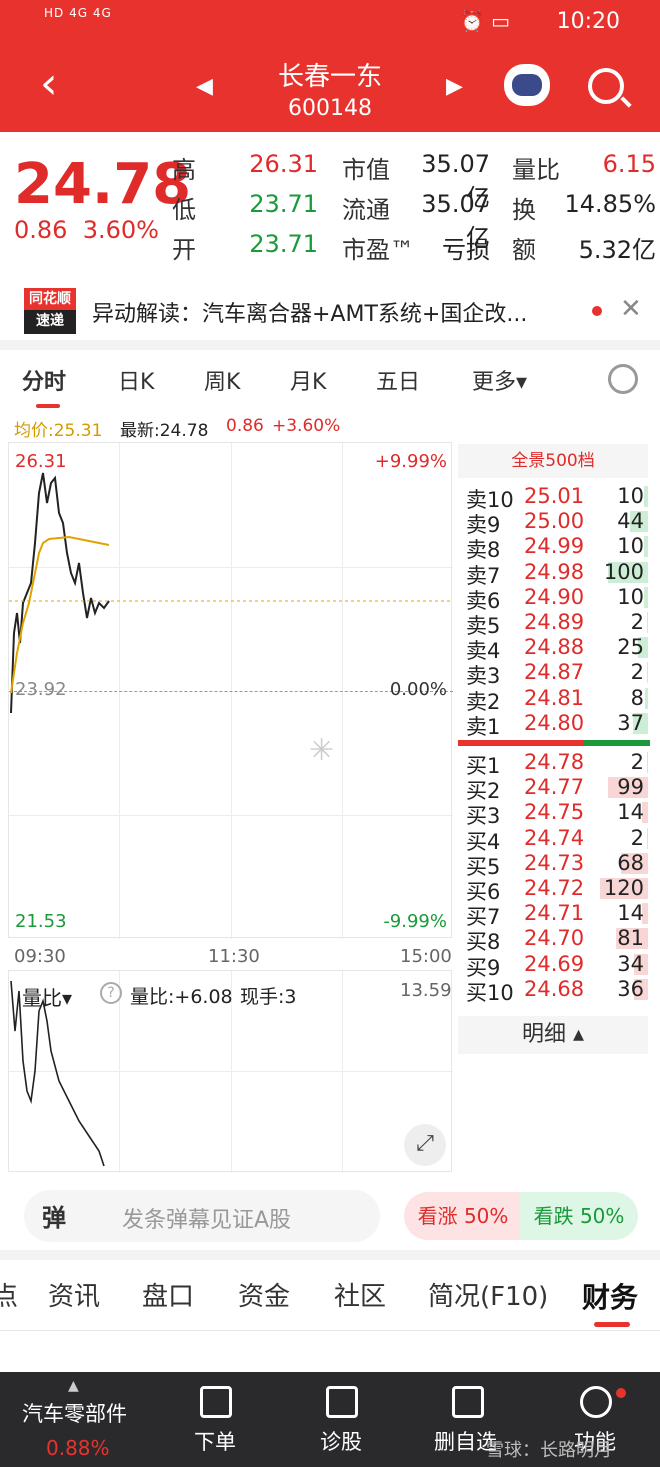  I want to click on sell-volume: 25, so click(630, 647).